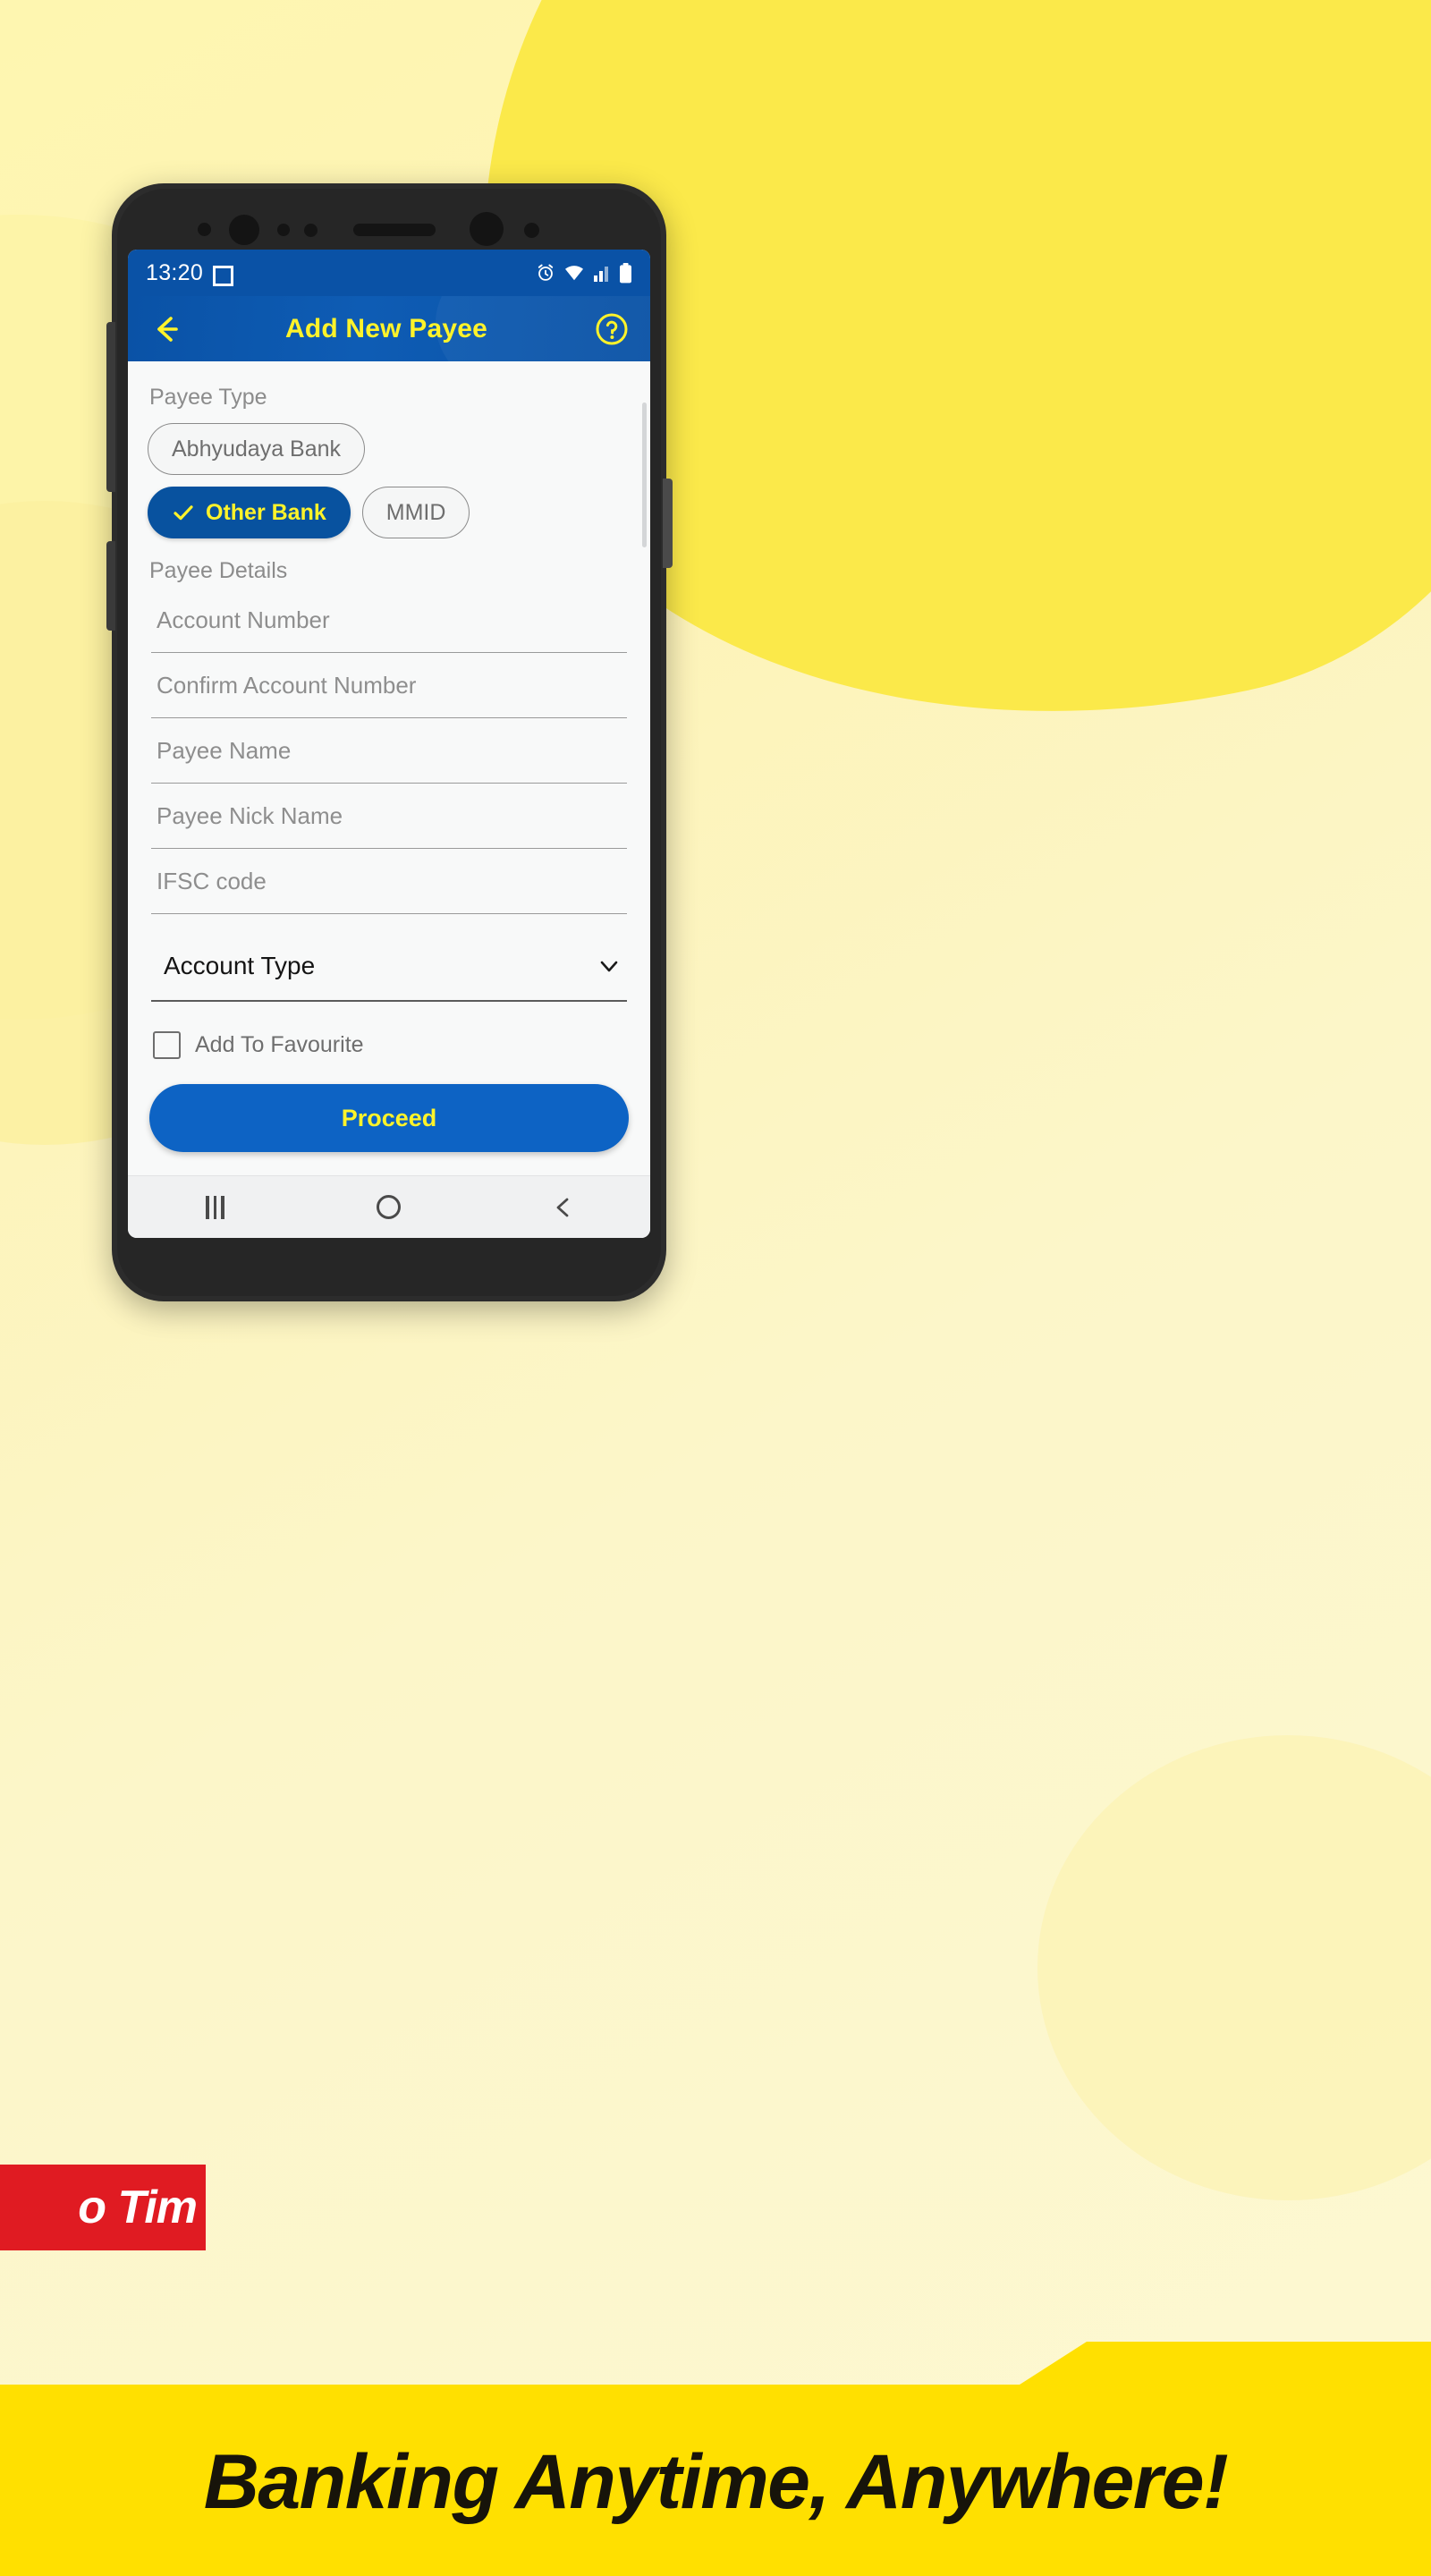 The height and width of the screenshot is (2576, 1431). Describe the element at coordinates (111, 586) in the screenshot. I see `volume-down-button` at that location.